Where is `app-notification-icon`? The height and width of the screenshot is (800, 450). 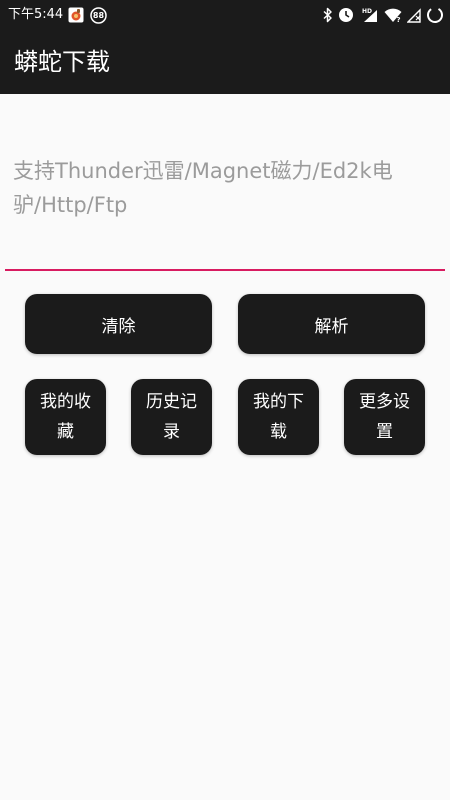 app-notification-icon is located at coordinates (76, 15).